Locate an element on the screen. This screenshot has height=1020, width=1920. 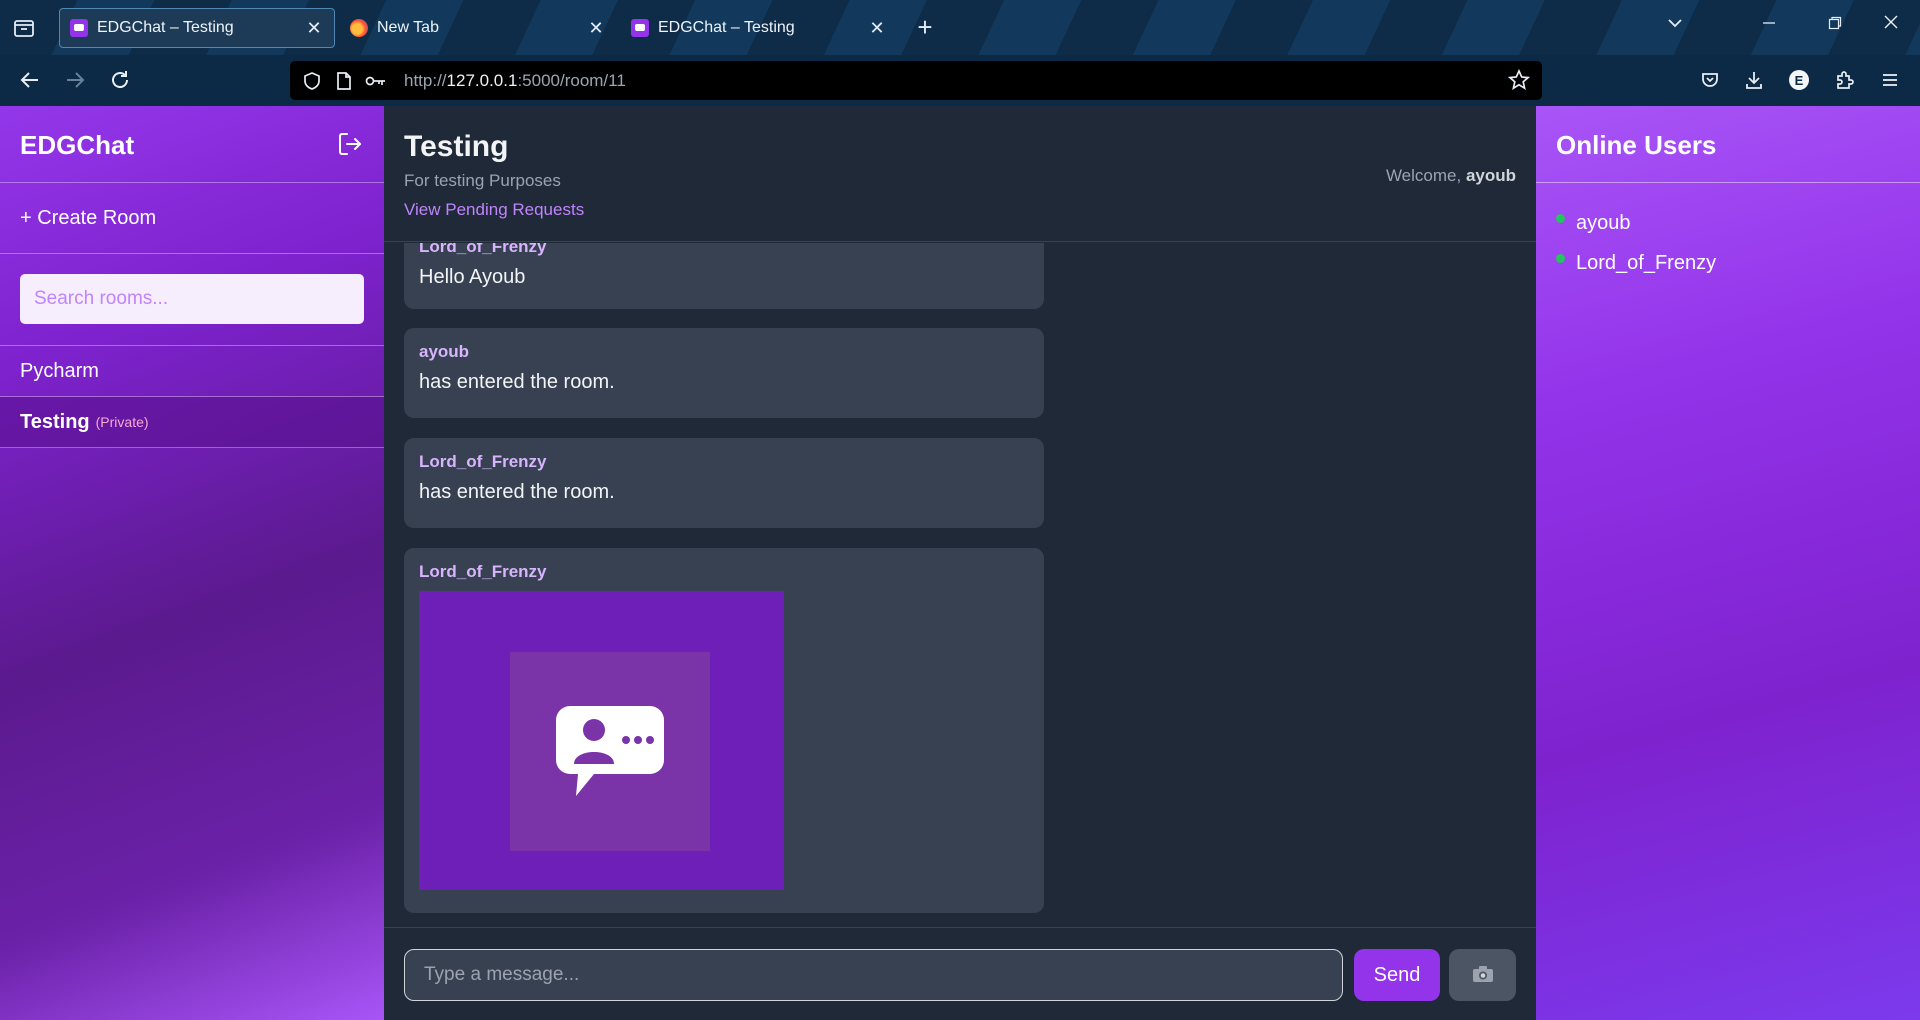
message-image is located at coordinates (601, 740).